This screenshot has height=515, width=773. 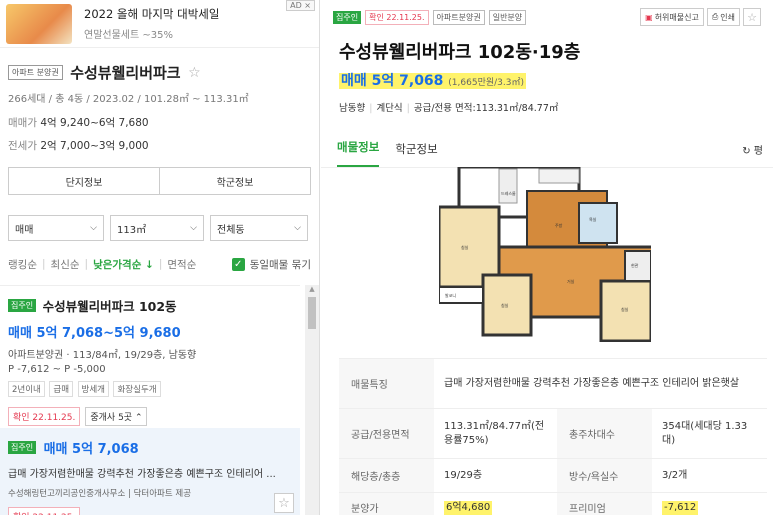 I want to click on tab-school-info: 학군정보, so click(x=416, y=154).